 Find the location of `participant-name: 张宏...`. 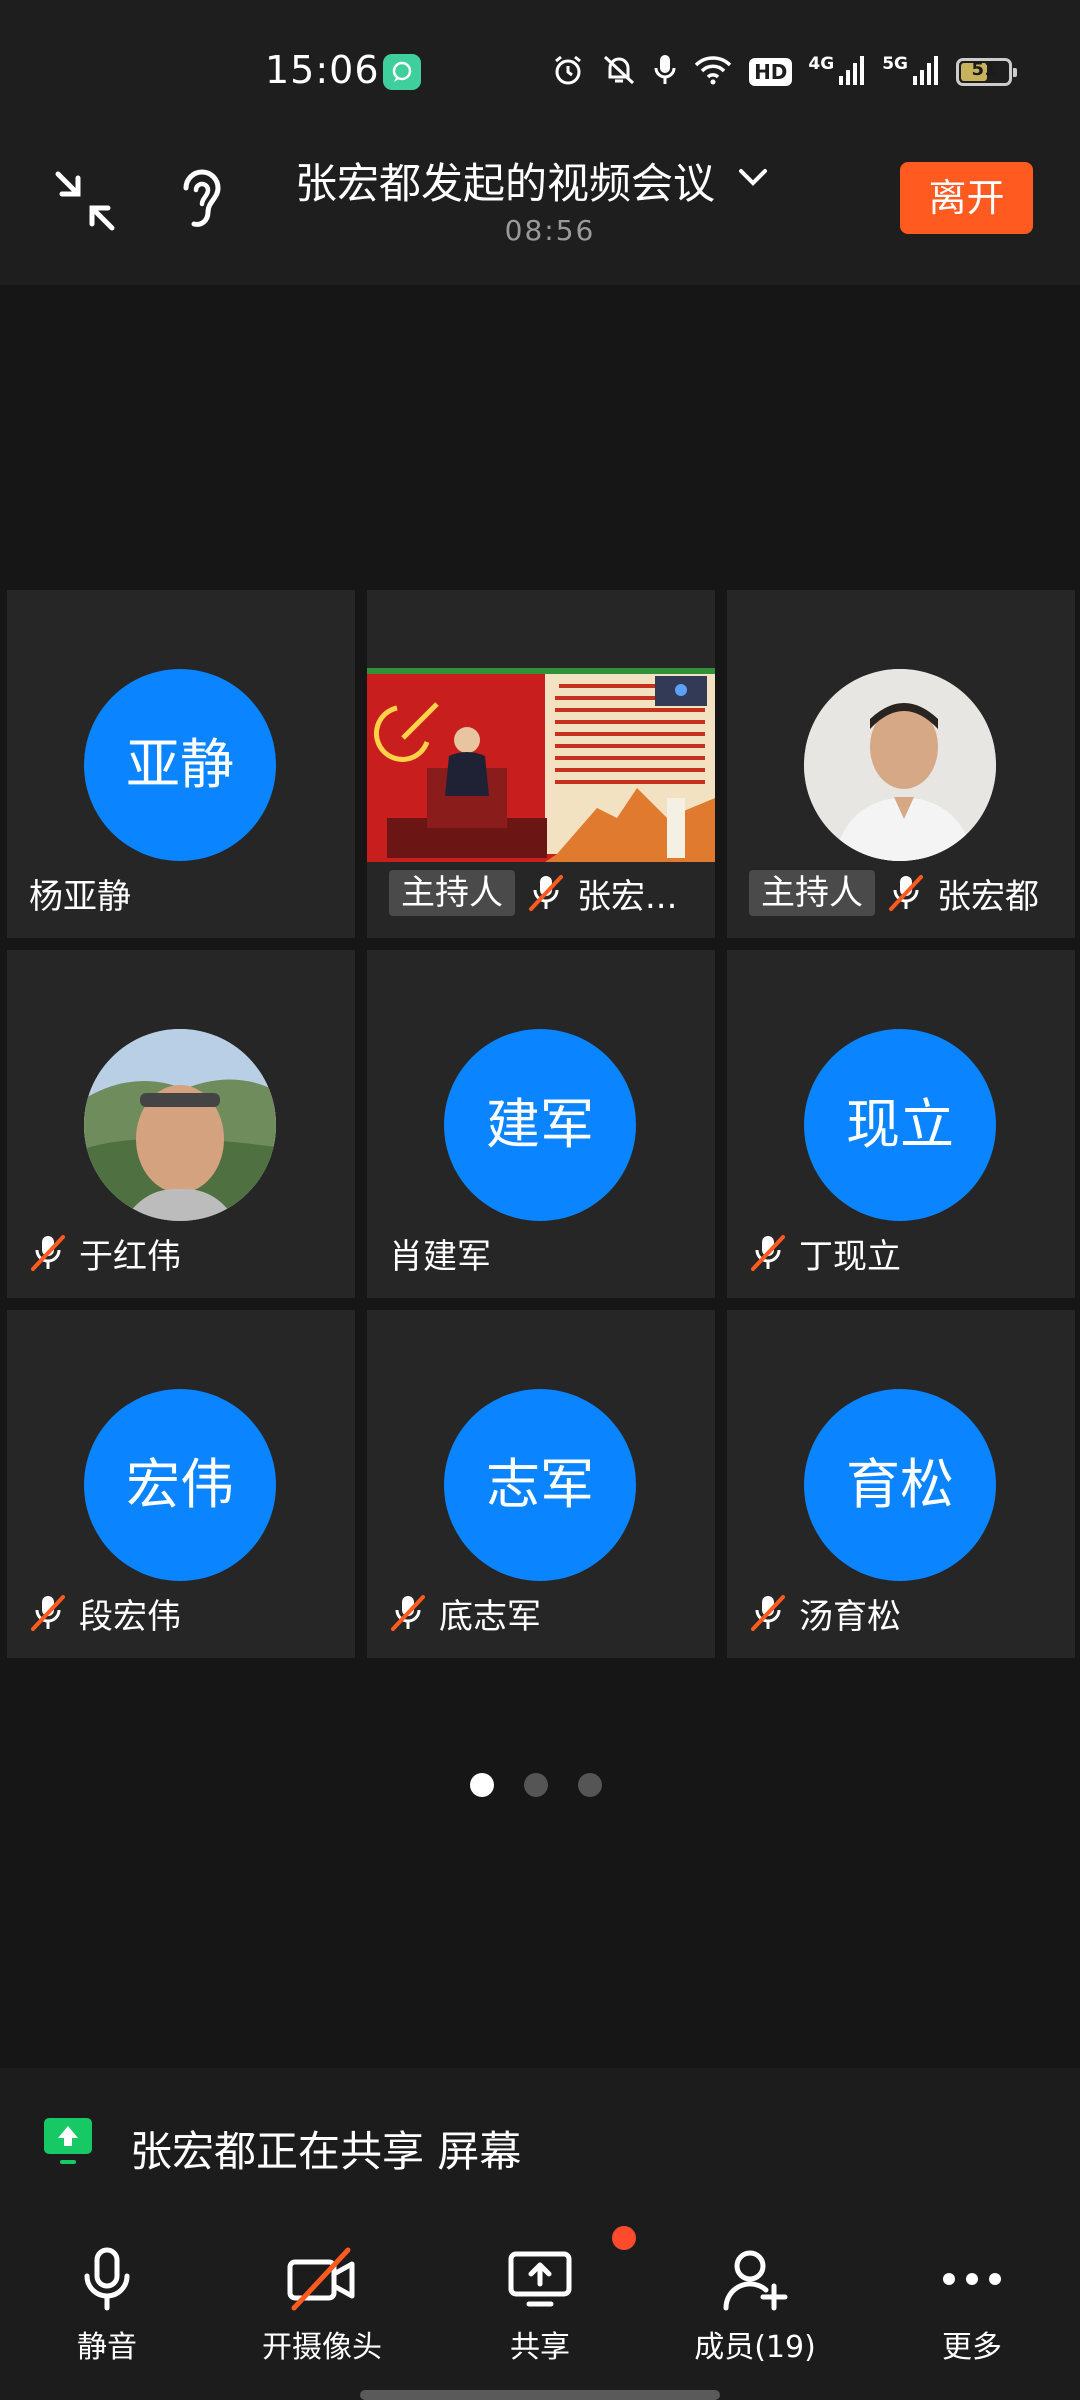

participant-name: 张宏... is located at coordinates (627, 896).